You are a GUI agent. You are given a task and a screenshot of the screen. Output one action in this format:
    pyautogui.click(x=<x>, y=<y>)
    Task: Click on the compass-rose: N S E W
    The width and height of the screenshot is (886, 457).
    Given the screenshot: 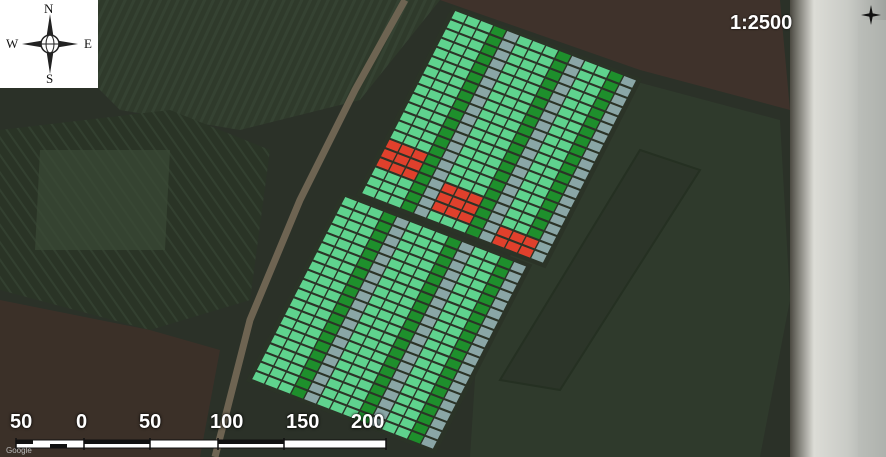 What is the action you would take?
    pyautogui.click(x=49, y=44)
    